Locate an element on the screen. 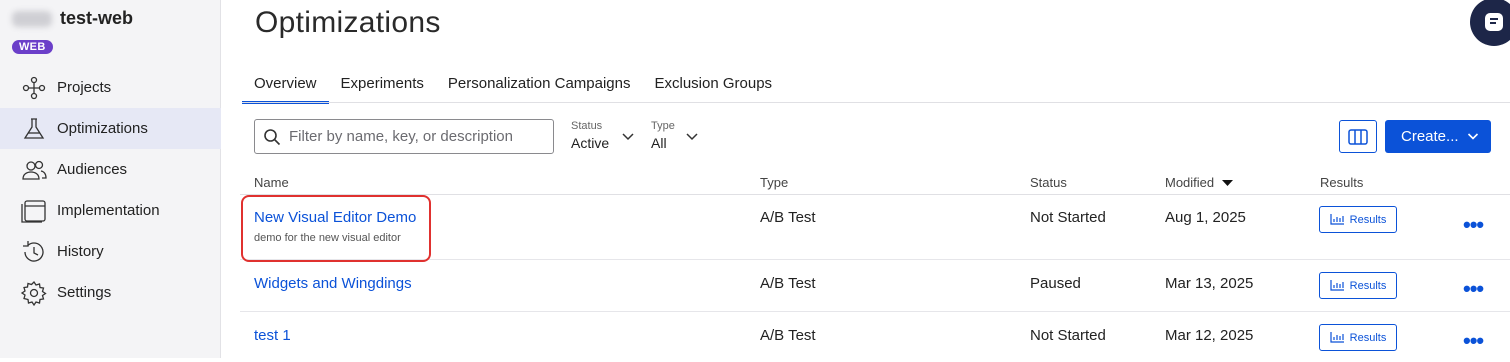  tab-exclusion-groups: Exclusion Groups is located at coordinates (714, 87).